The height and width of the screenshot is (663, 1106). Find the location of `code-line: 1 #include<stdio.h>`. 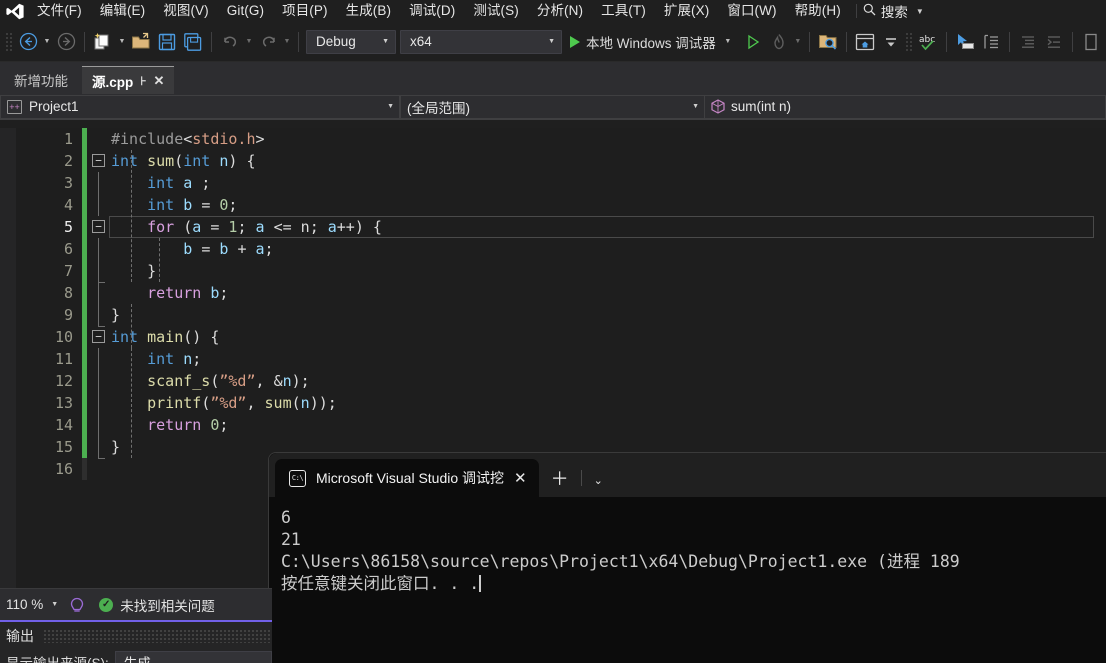

code-line: 1 #include<stdio.h> is located at coordinates (561, 139).